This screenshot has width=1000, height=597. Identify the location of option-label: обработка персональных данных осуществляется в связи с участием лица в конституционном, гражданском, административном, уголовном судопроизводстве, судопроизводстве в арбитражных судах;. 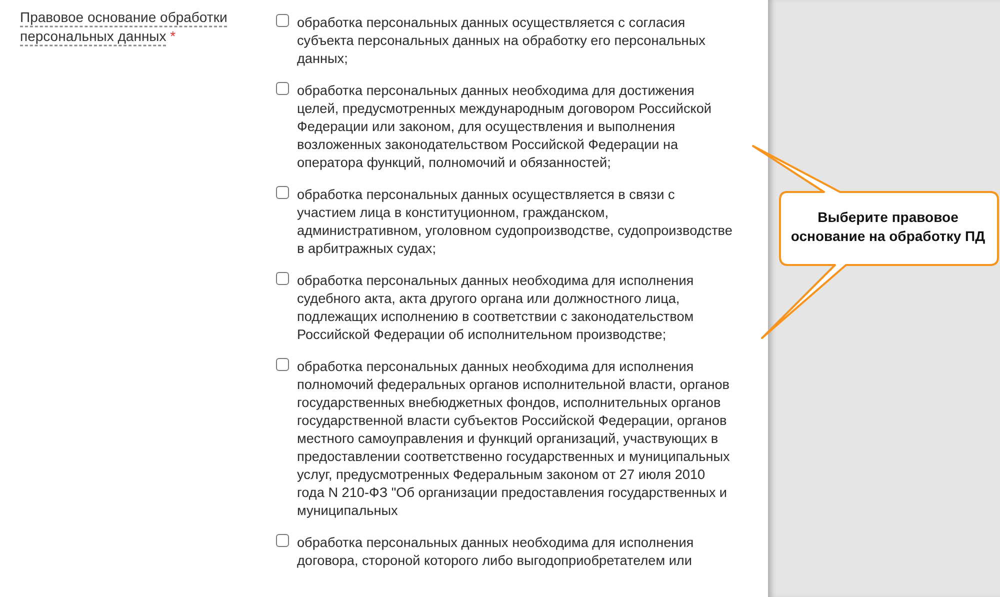
(515, 222).